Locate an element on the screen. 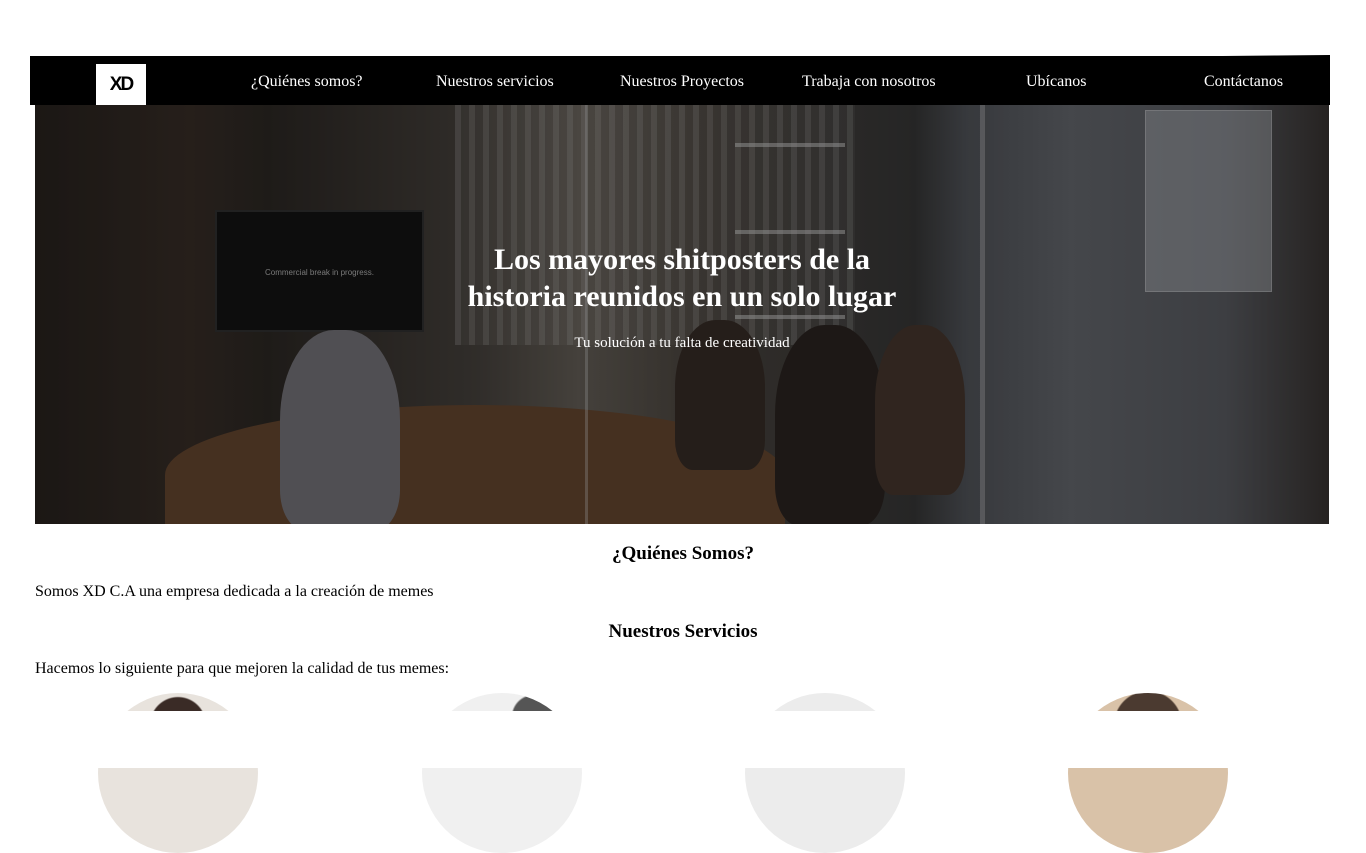 This screenshot has width=1366, height=853. nav-item-trabaja: Trabaja con nosotros is located at coordinates (869, 82).